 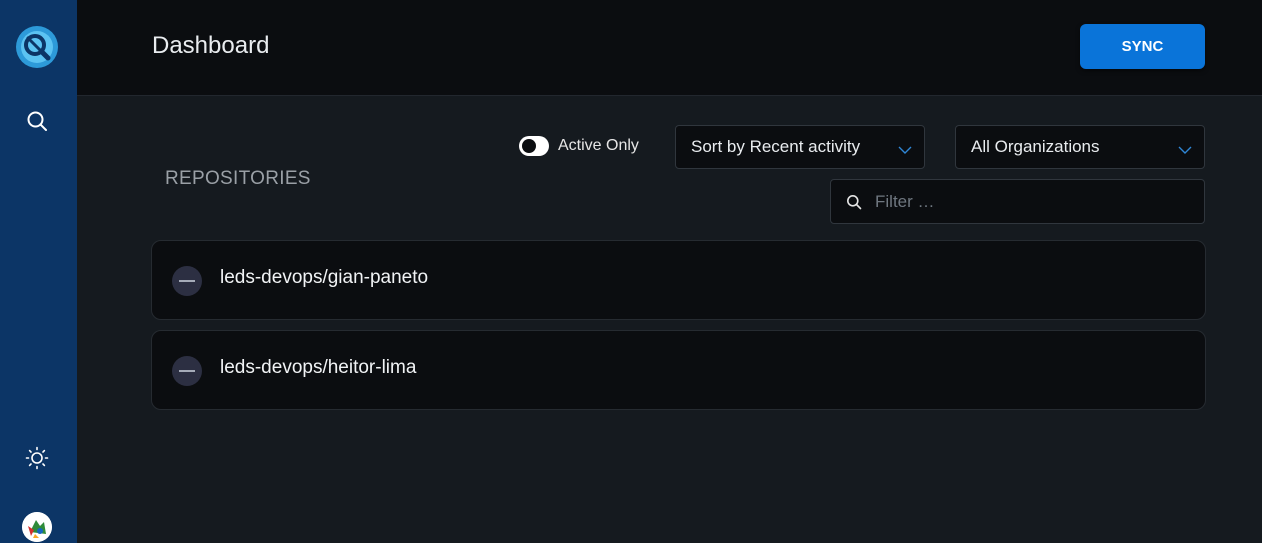 What do you see at coordinates (38, 271) in the screenshot?
I see `sidebar` at bounding box center [38, 271].